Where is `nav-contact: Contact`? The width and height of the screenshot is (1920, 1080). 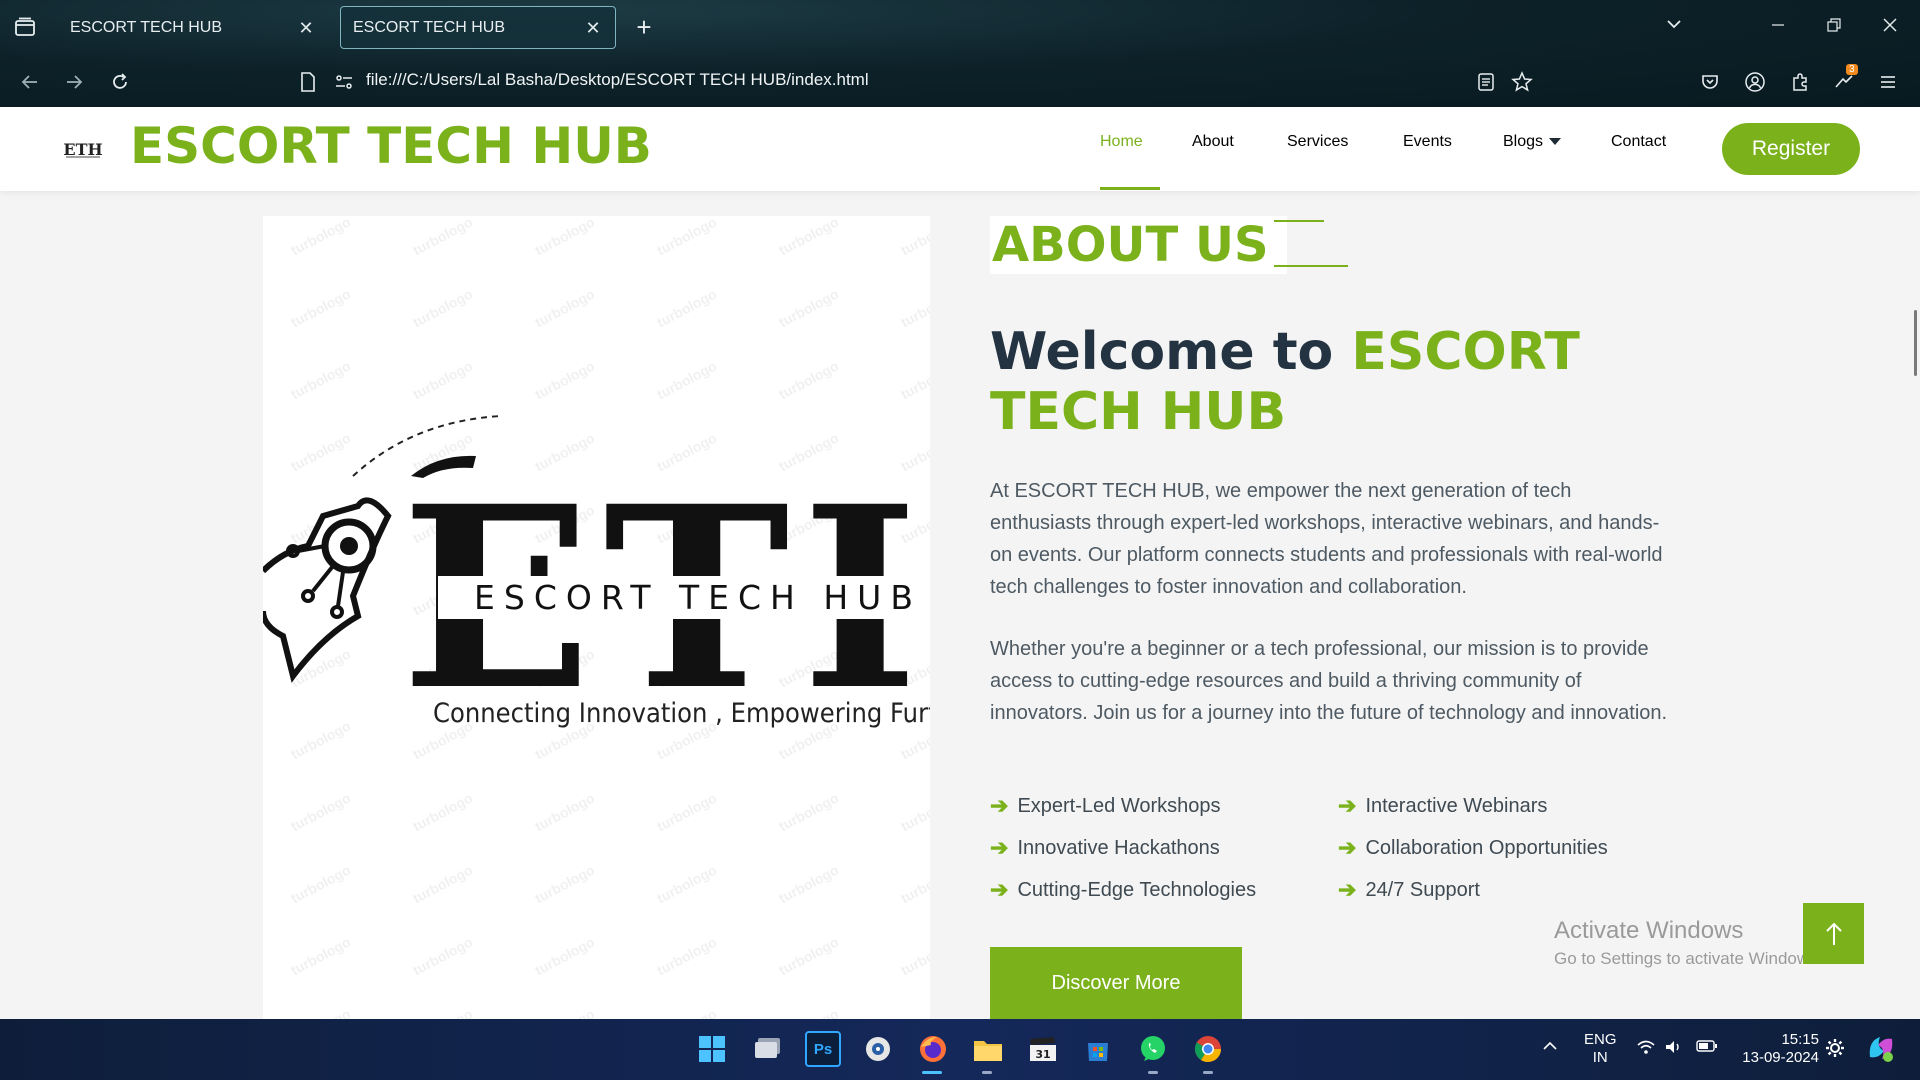 nav-contact: Contact is located at coordinates (1638, 142).